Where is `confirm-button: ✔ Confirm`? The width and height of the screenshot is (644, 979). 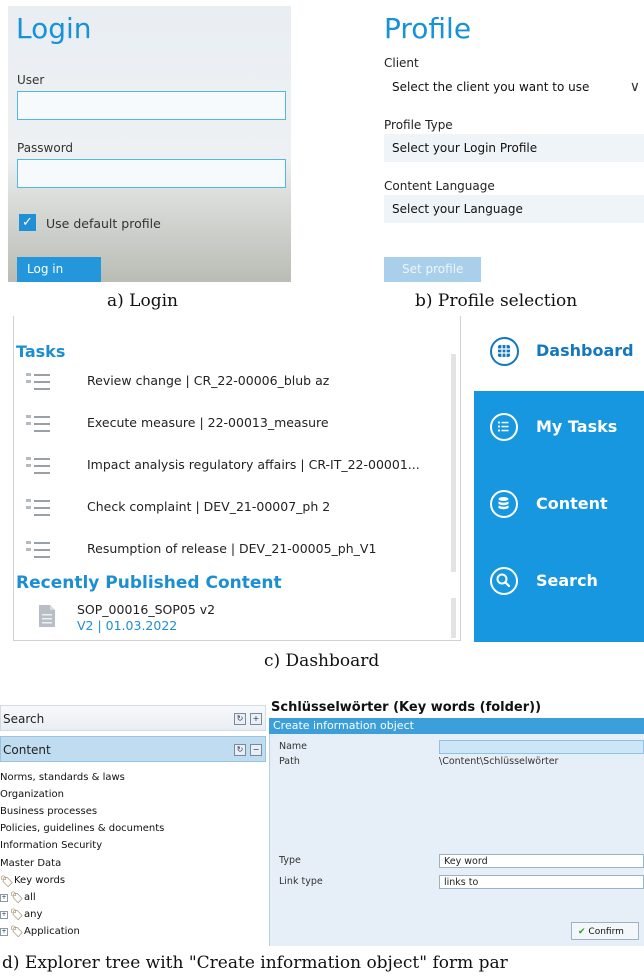
confirm-button: ✔ Confirm is located at coordinates (605, 931).